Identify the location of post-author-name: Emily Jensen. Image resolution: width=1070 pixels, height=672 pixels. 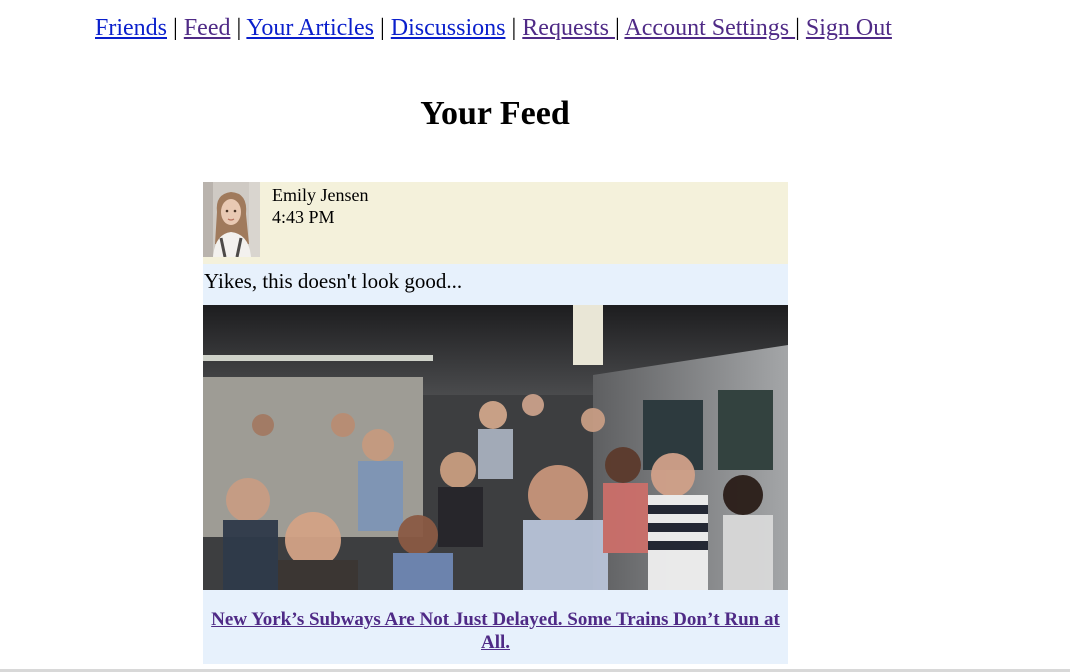
(320, 195).